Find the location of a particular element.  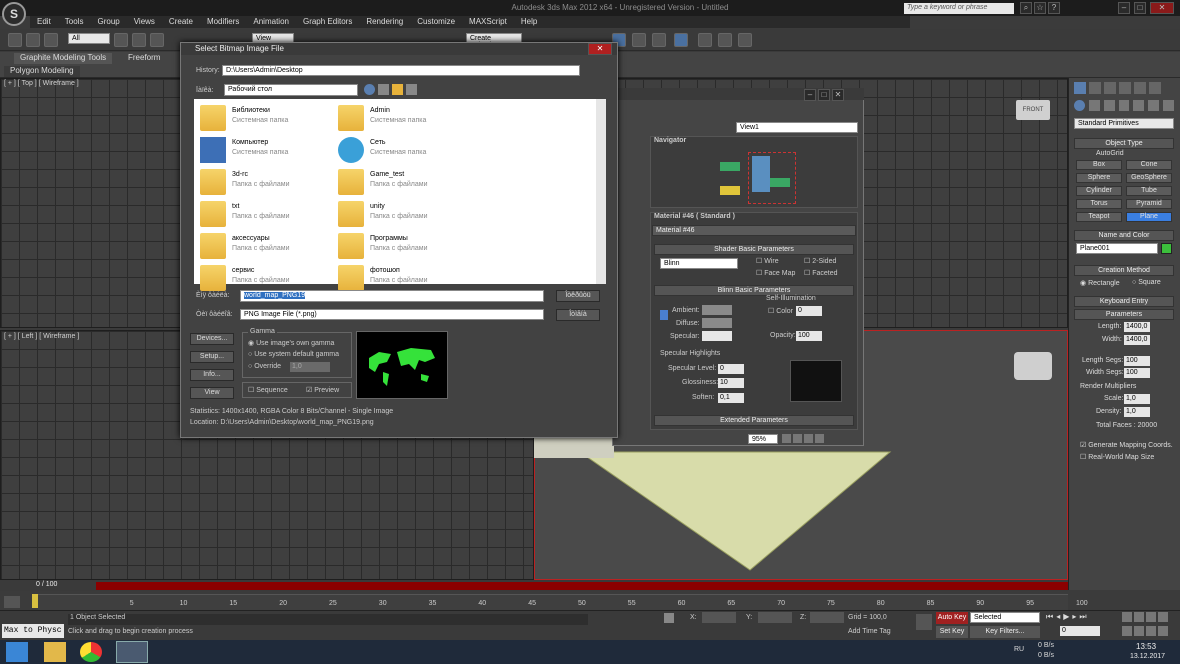

radio-square: ○ Square is located at coordinates (1146, 282).